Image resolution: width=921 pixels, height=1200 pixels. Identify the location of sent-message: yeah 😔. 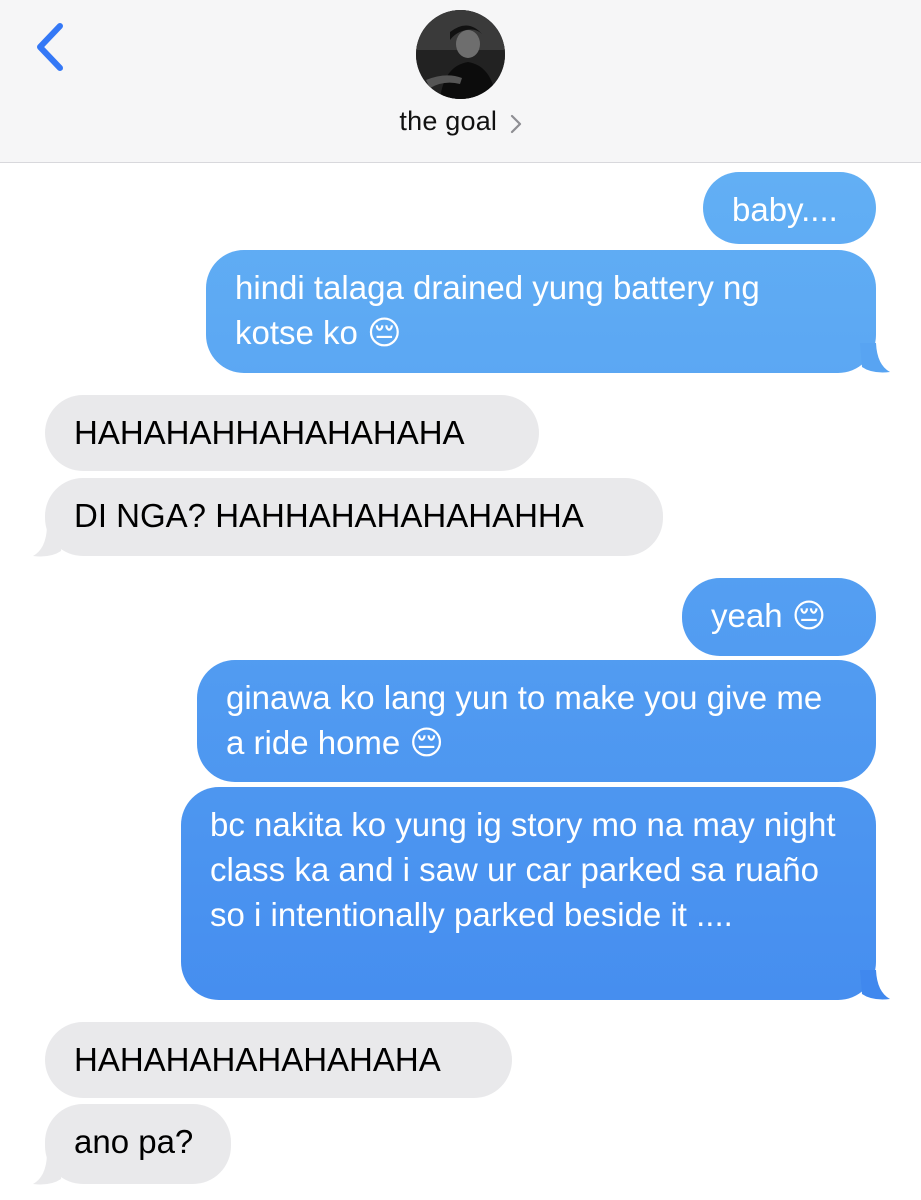
(779, 617).